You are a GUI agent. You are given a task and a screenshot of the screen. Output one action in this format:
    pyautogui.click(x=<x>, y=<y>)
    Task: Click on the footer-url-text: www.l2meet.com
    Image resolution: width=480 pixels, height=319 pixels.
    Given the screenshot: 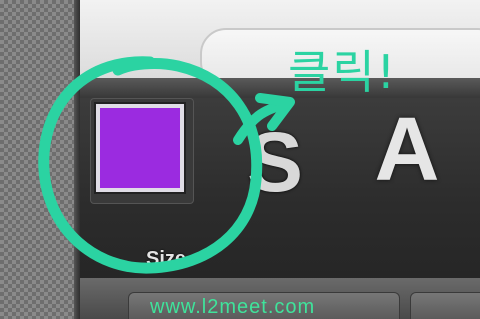 What is the action you would take?
    pyautogui.click(x=233, y=307)
    